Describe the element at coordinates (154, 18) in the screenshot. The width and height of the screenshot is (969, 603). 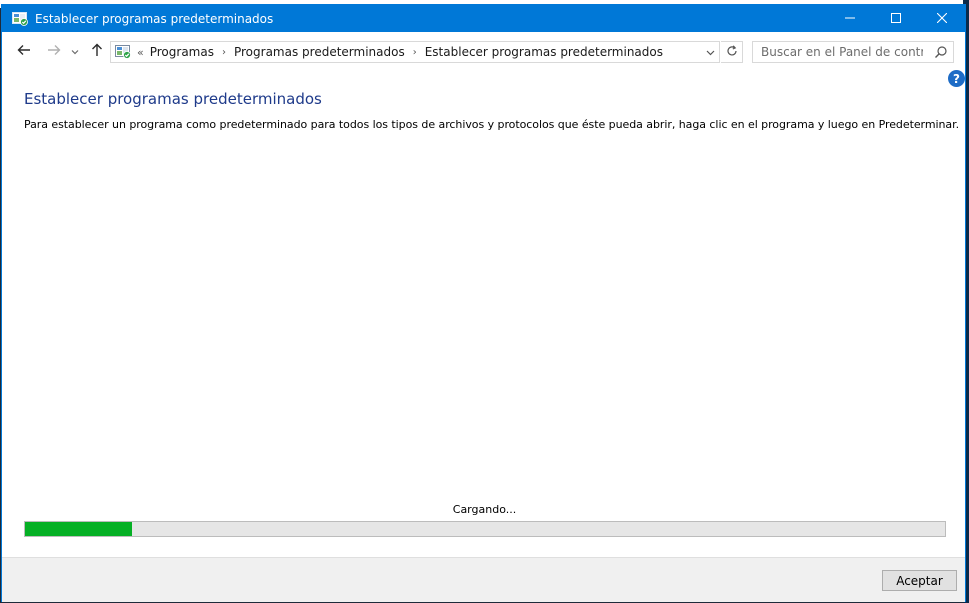
I see `window-title: Establecer programas predeterminados` at that location.